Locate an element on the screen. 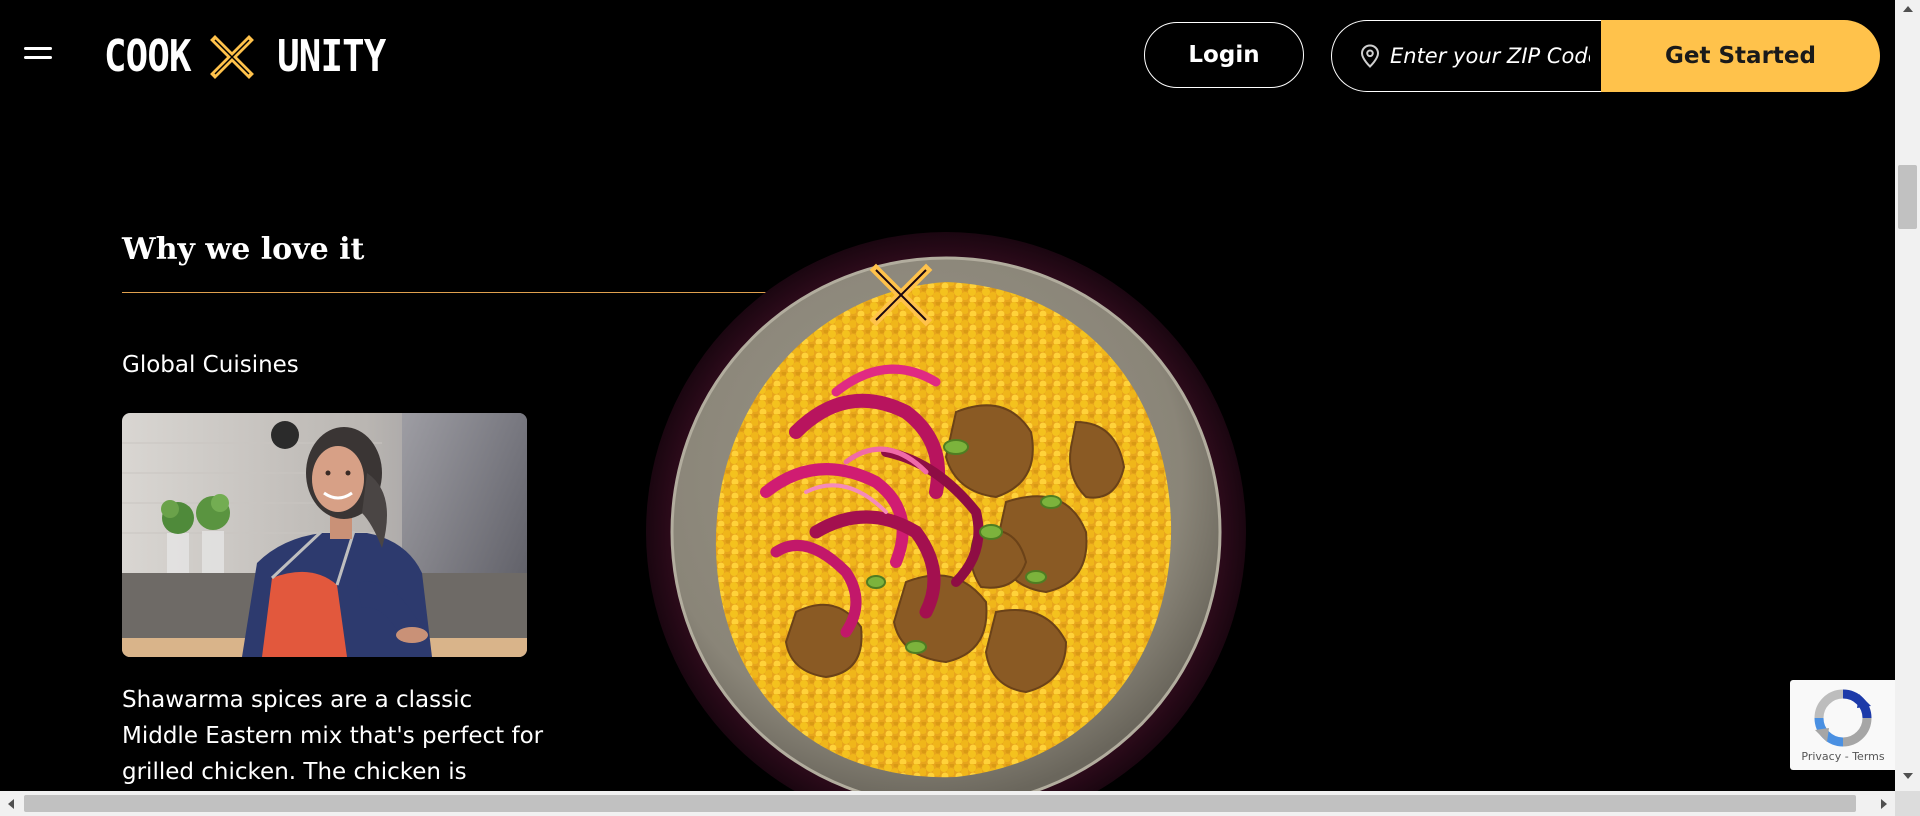 The image size is (1920, 816). scrollbar-corner is located at coordinates (1907, 803).